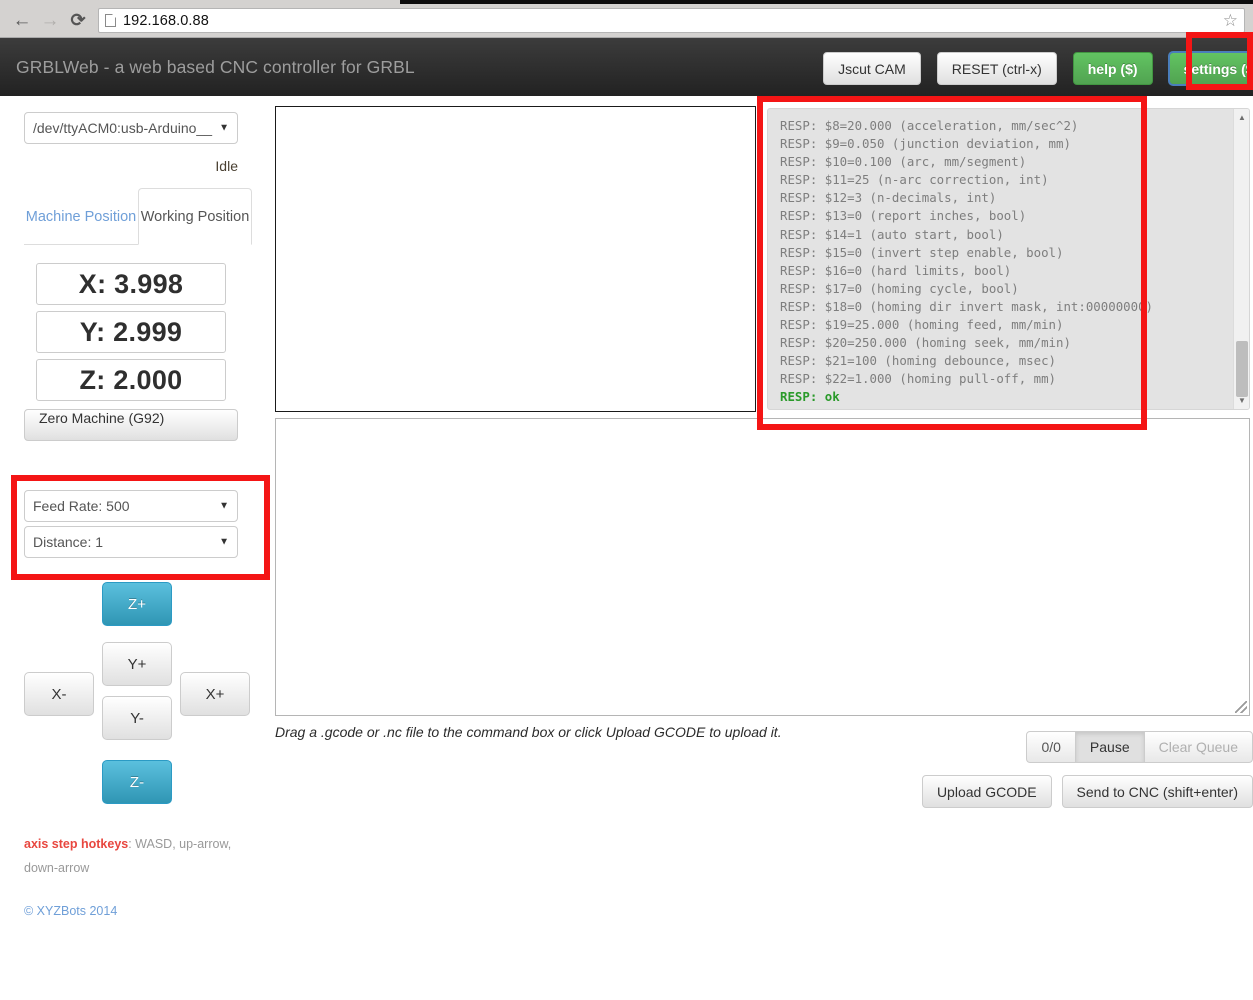  What do you see at coordinates (110, 20) in the screenshot?
I see `page-icon` at bounding box center [110, 20].